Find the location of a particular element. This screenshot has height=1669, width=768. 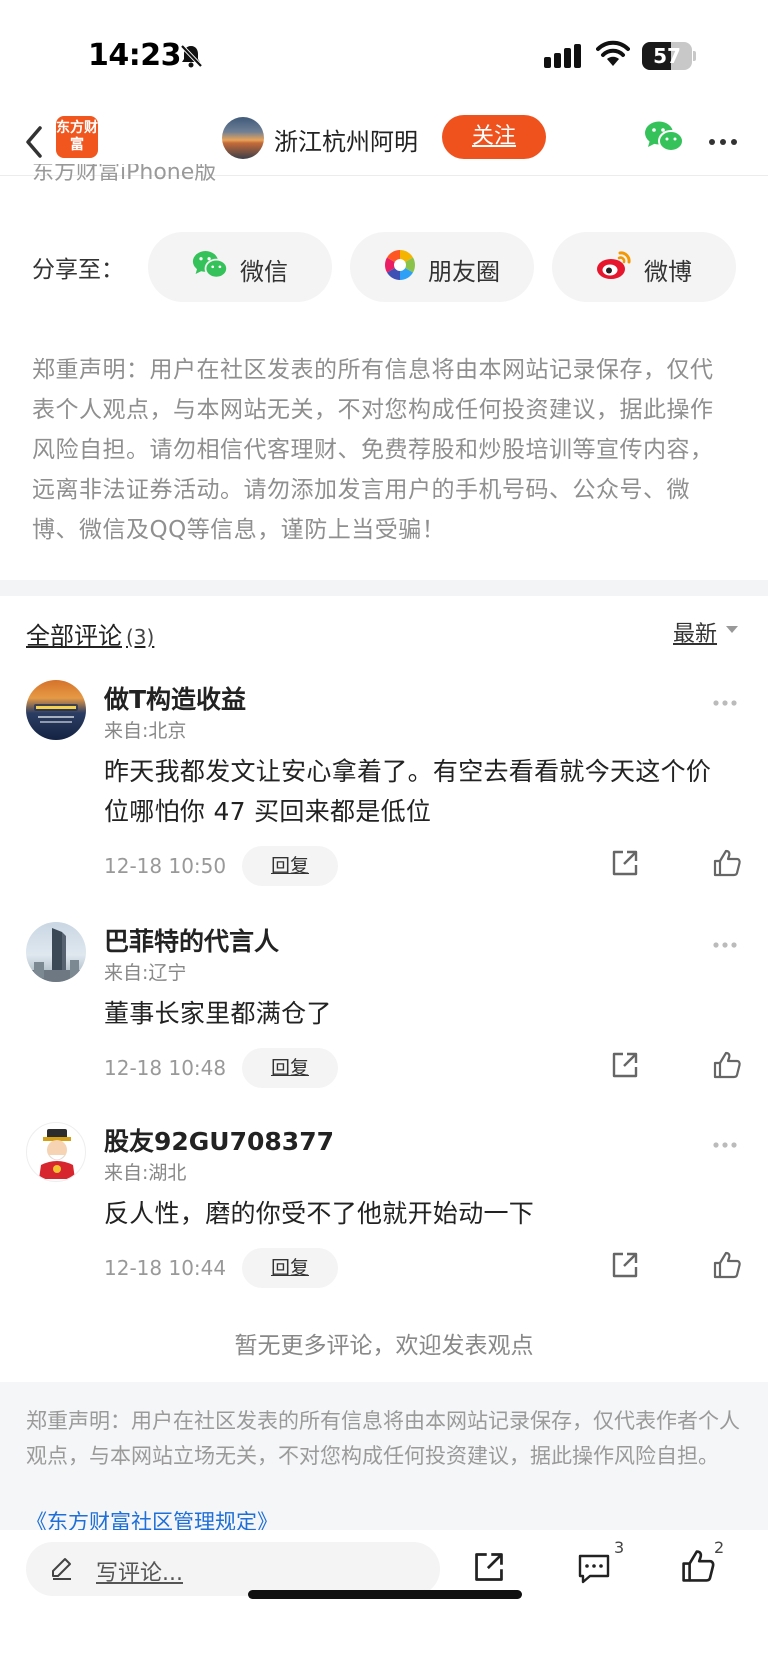

back-icon is located at coordinates (34, 144).